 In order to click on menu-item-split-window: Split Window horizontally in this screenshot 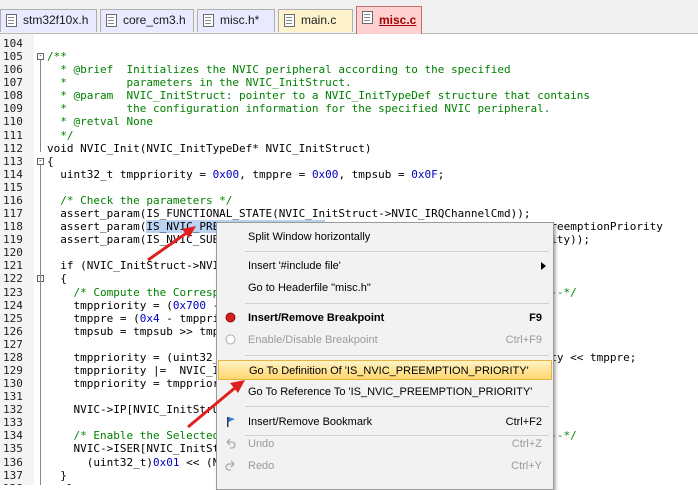, I will do `click(385, 237)`.